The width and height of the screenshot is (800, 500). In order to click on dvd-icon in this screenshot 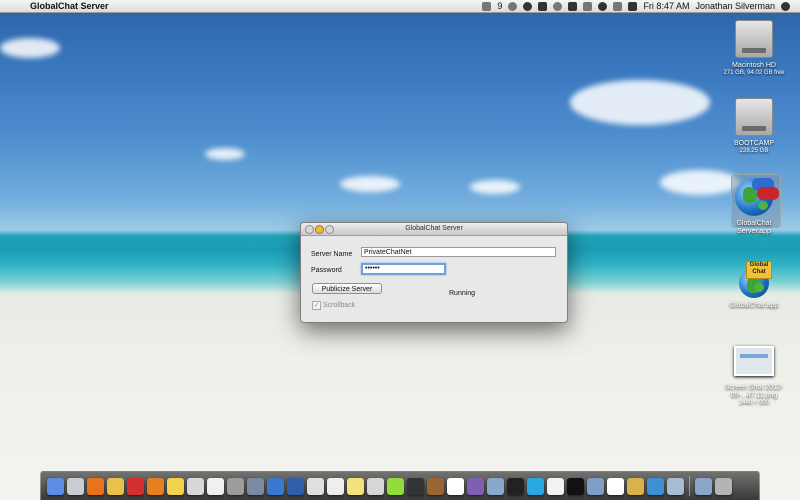, I will do `click(515, 486)`.